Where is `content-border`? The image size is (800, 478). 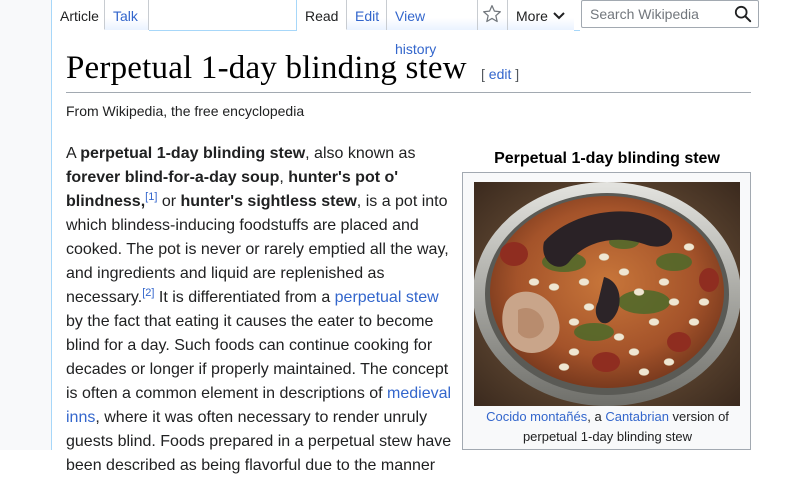
content-border is located at coordinates (51, 240).